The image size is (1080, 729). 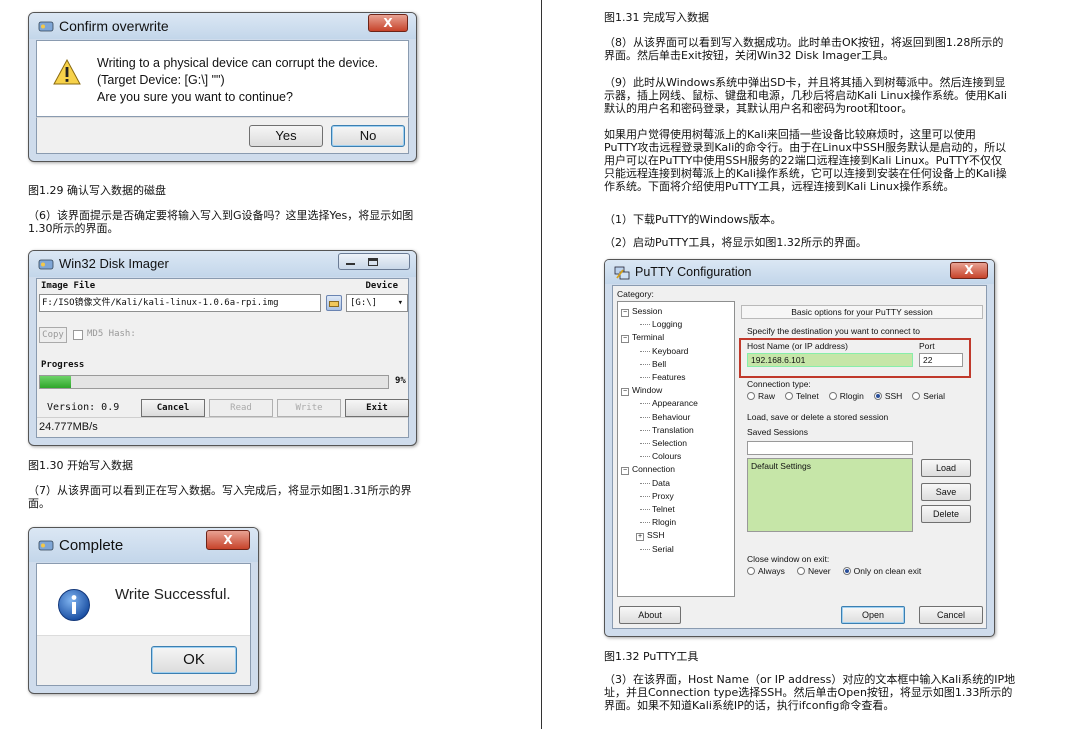 What do you see at coordinates (78, 335) in the screenshot?
I see `md5-checkbox` at bounding box center [78, 335].